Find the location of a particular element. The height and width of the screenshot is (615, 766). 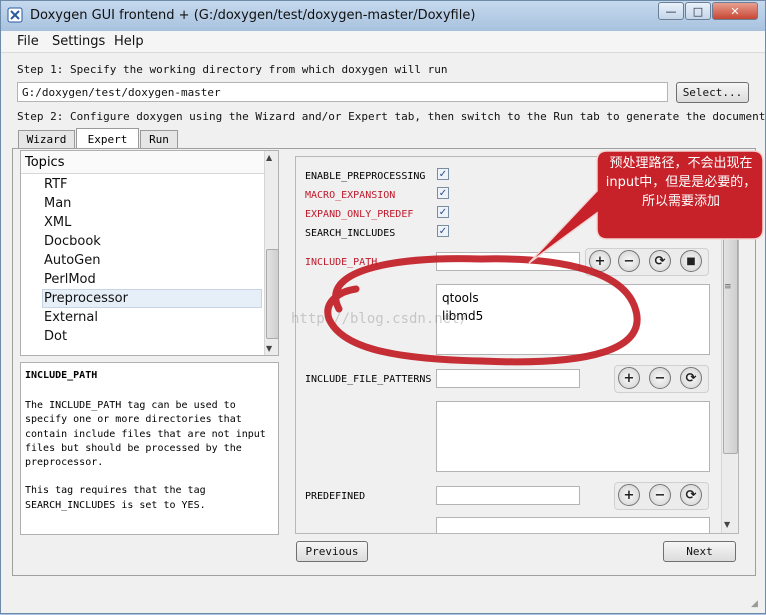

resize-grip-icon: ◢ is located at coordinates (754, 604).